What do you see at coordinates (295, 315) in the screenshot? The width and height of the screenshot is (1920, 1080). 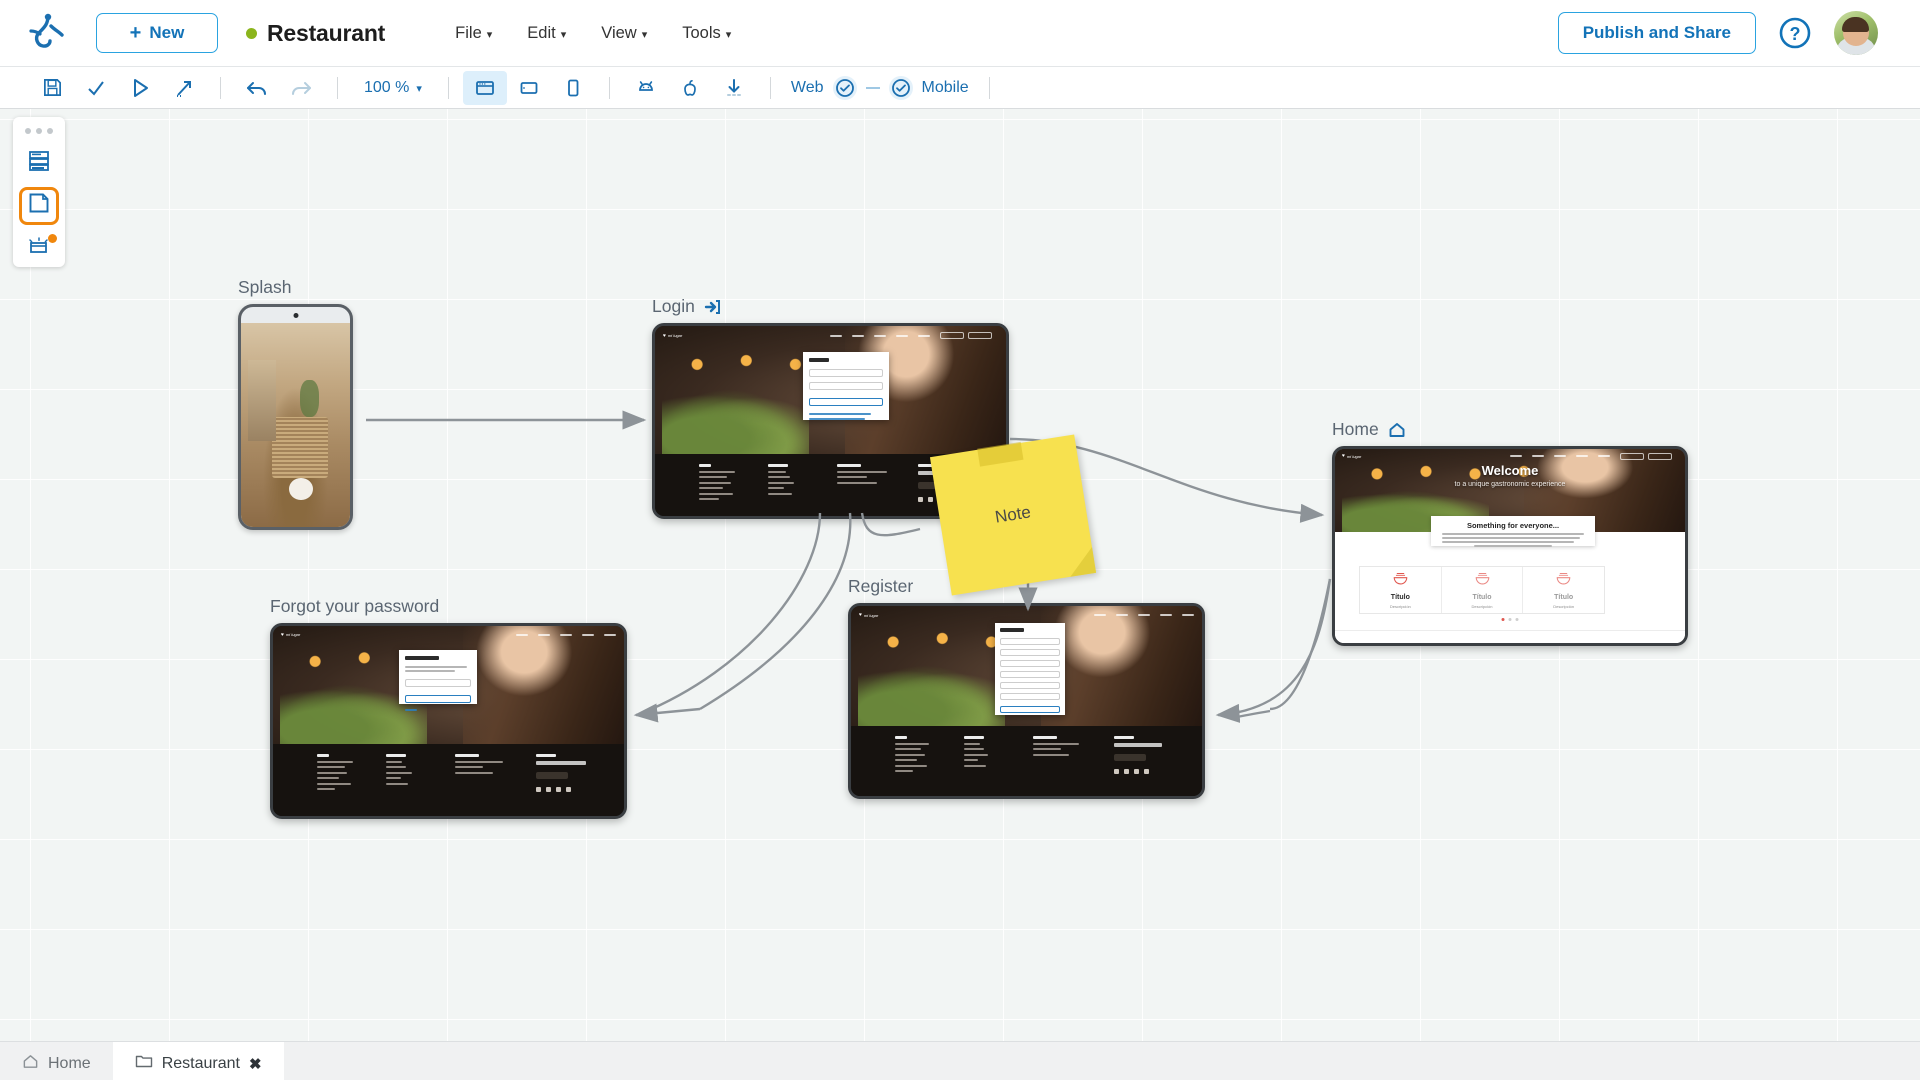 I see `phone-camera-icon` at bounding box center [295, 315].